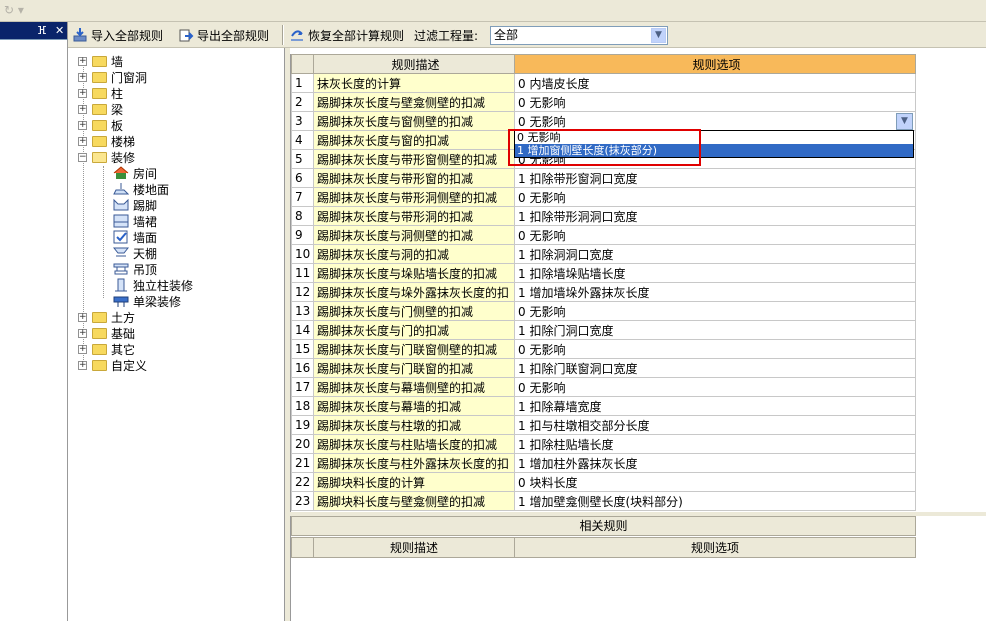 The height and width of the screenshot is (621, 986). Describe the element at coordinates (302, 140) in the screenshot. I see `row-number: 4` at that location.